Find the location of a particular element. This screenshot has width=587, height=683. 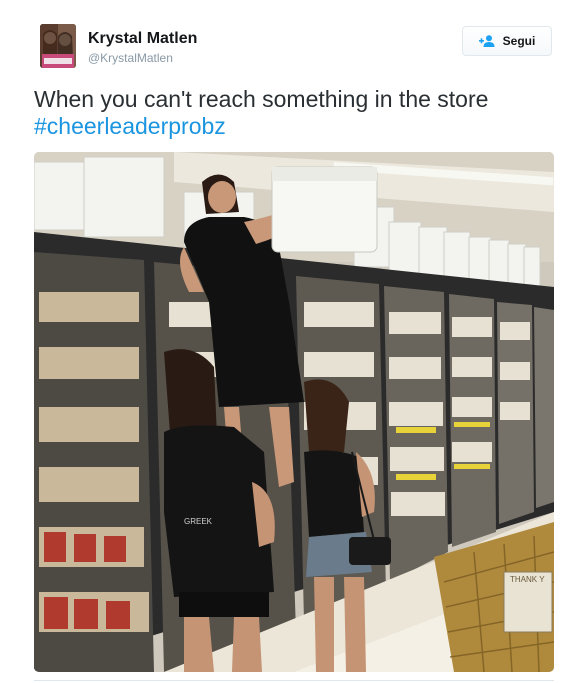

author-block: Krystal Matlen @KrystalMatlen is located at coordinates (142, 48).